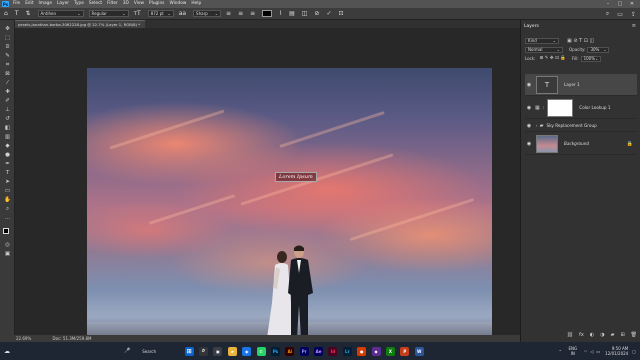 This screenshot has height=360, width=640. Describe the element at coordinates (304, 351) in the screenshot. I see `premiere-icon: Pr` at that location.